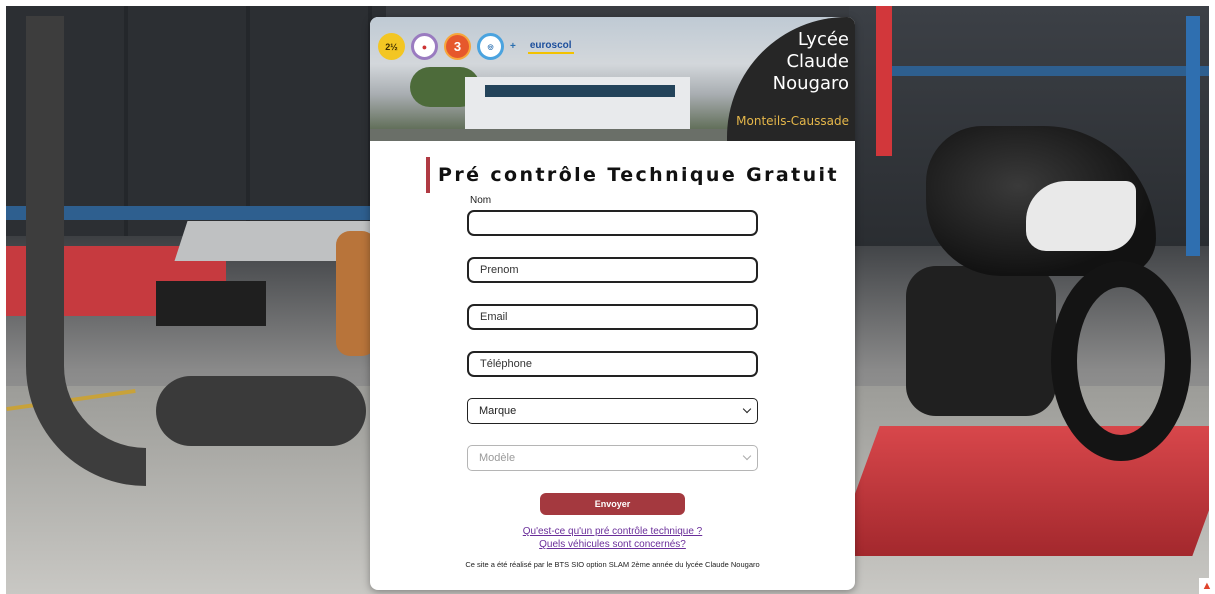 The height and width of the screenshot is (594, 1215). Describe the element at coordinates (391, 46) in the screenshot. I see `anniversary-badge-icon: 2½` at that location.